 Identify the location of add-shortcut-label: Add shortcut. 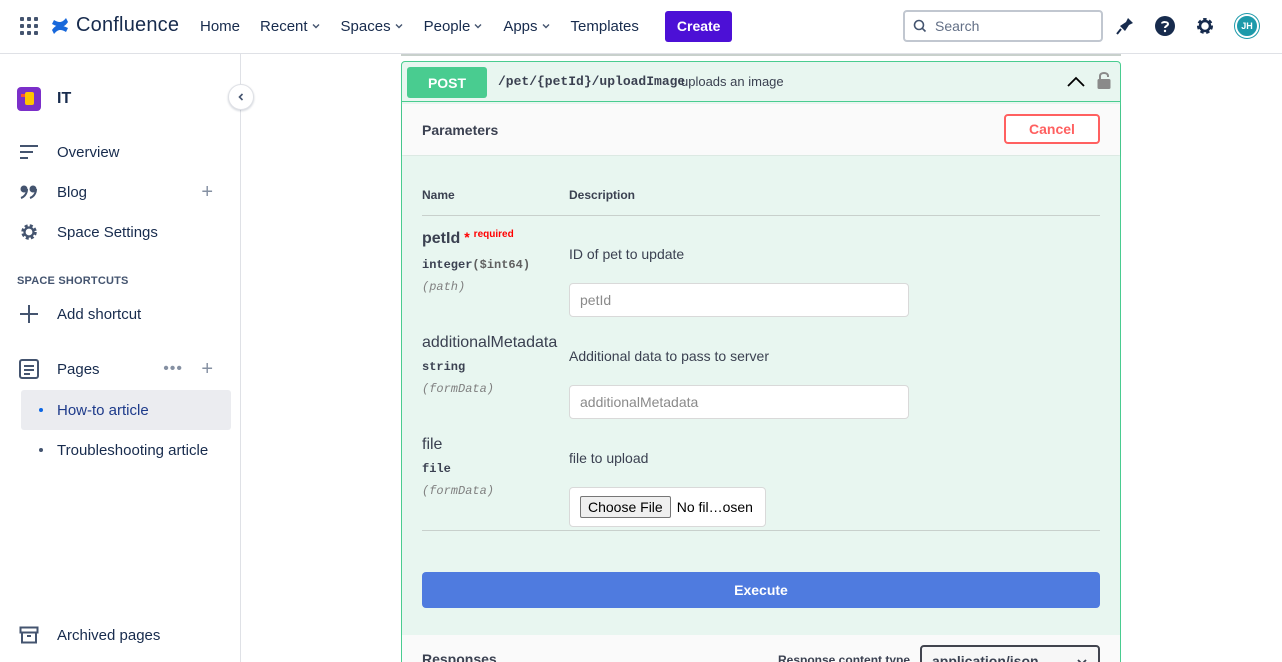
(99, 314).